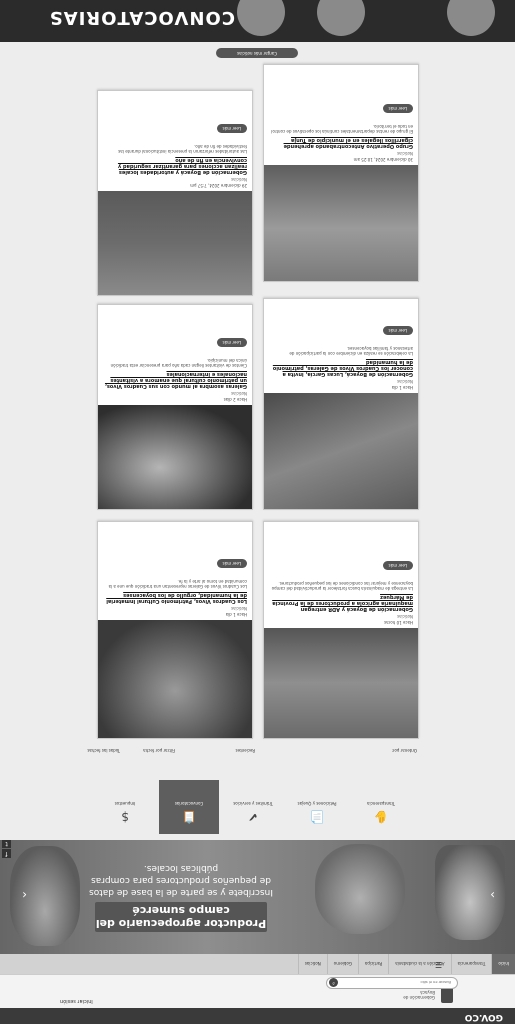 The width and height of the screenshot is (515, 1024). What do you see at coordinates (404, 750) in the screenshot?
I see `order-label: Ordenar por:` at bounding box center [404, 750].